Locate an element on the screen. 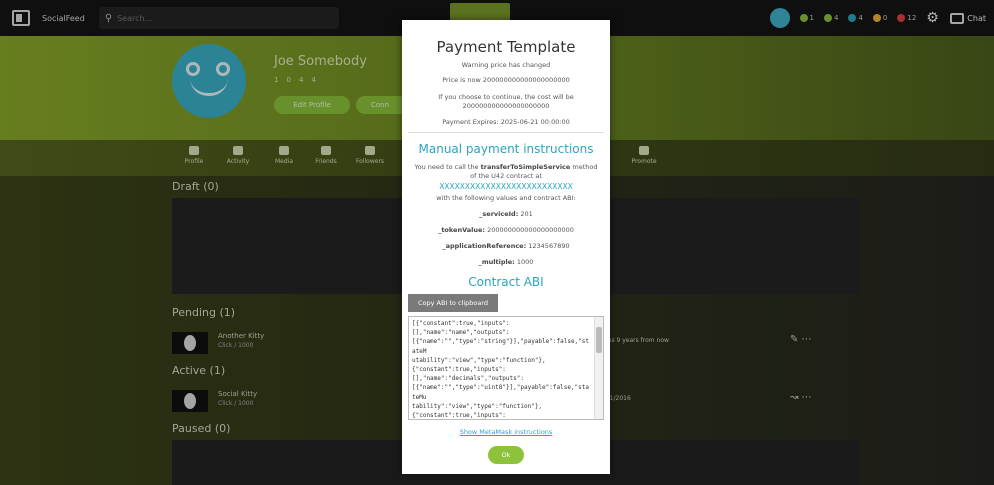 Image resolution: width=994 pixels, height=485 pixels. instruction-line-2: of the U42 contract at is located at coordinates (506, 176).